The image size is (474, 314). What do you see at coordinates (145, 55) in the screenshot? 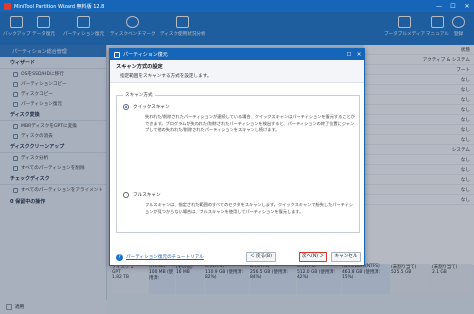
I see `dialog-title: パーティション復元` at bounding box center [145, 55].